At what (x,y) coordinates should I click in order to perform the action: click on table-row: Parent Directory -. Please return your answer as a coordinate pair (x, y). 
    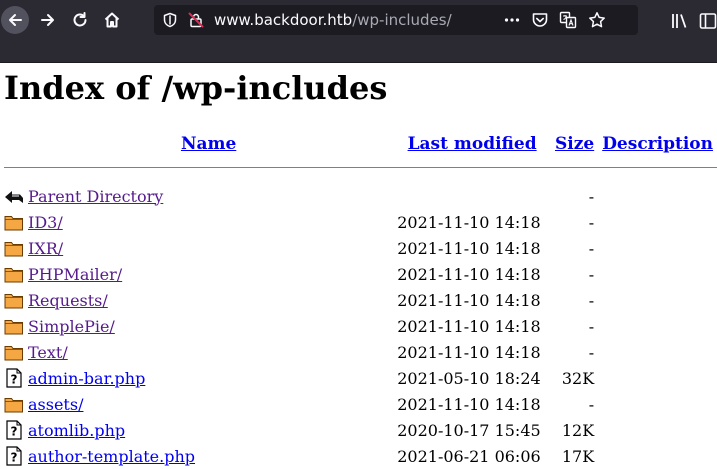
    Looking at the image, I should click on (360, 196).